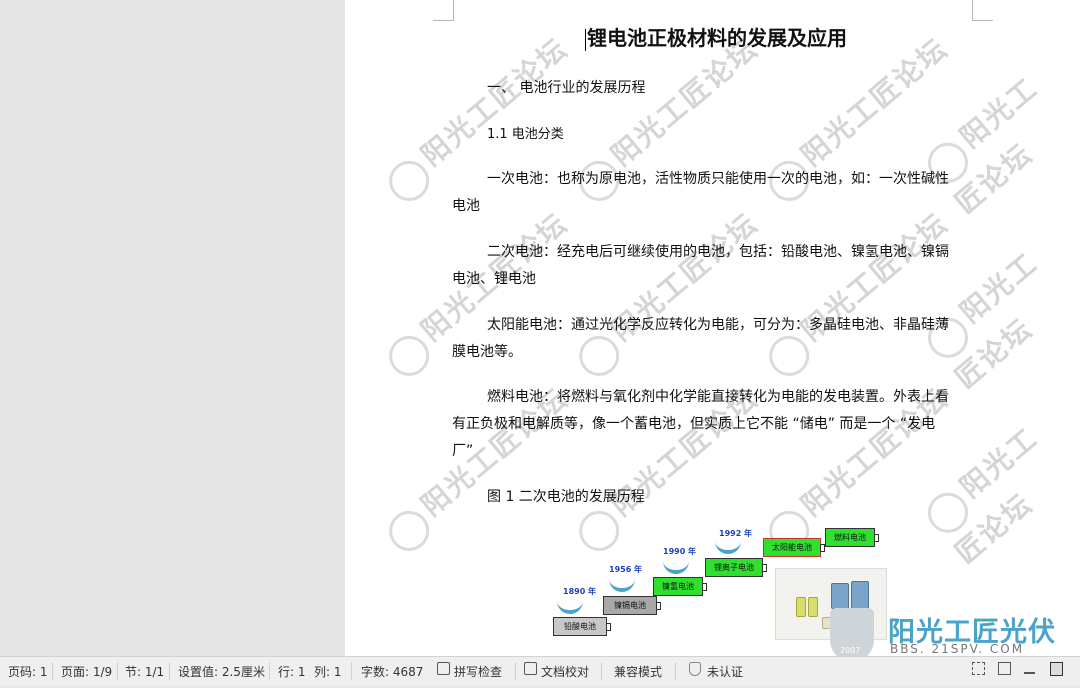 Image resolution: width=1080 pixels, height=688 pixels. What do you see at coordinates (530, 668) in the screenshot?
I see `doc-compare-icon` at bounding box center [530, 668].